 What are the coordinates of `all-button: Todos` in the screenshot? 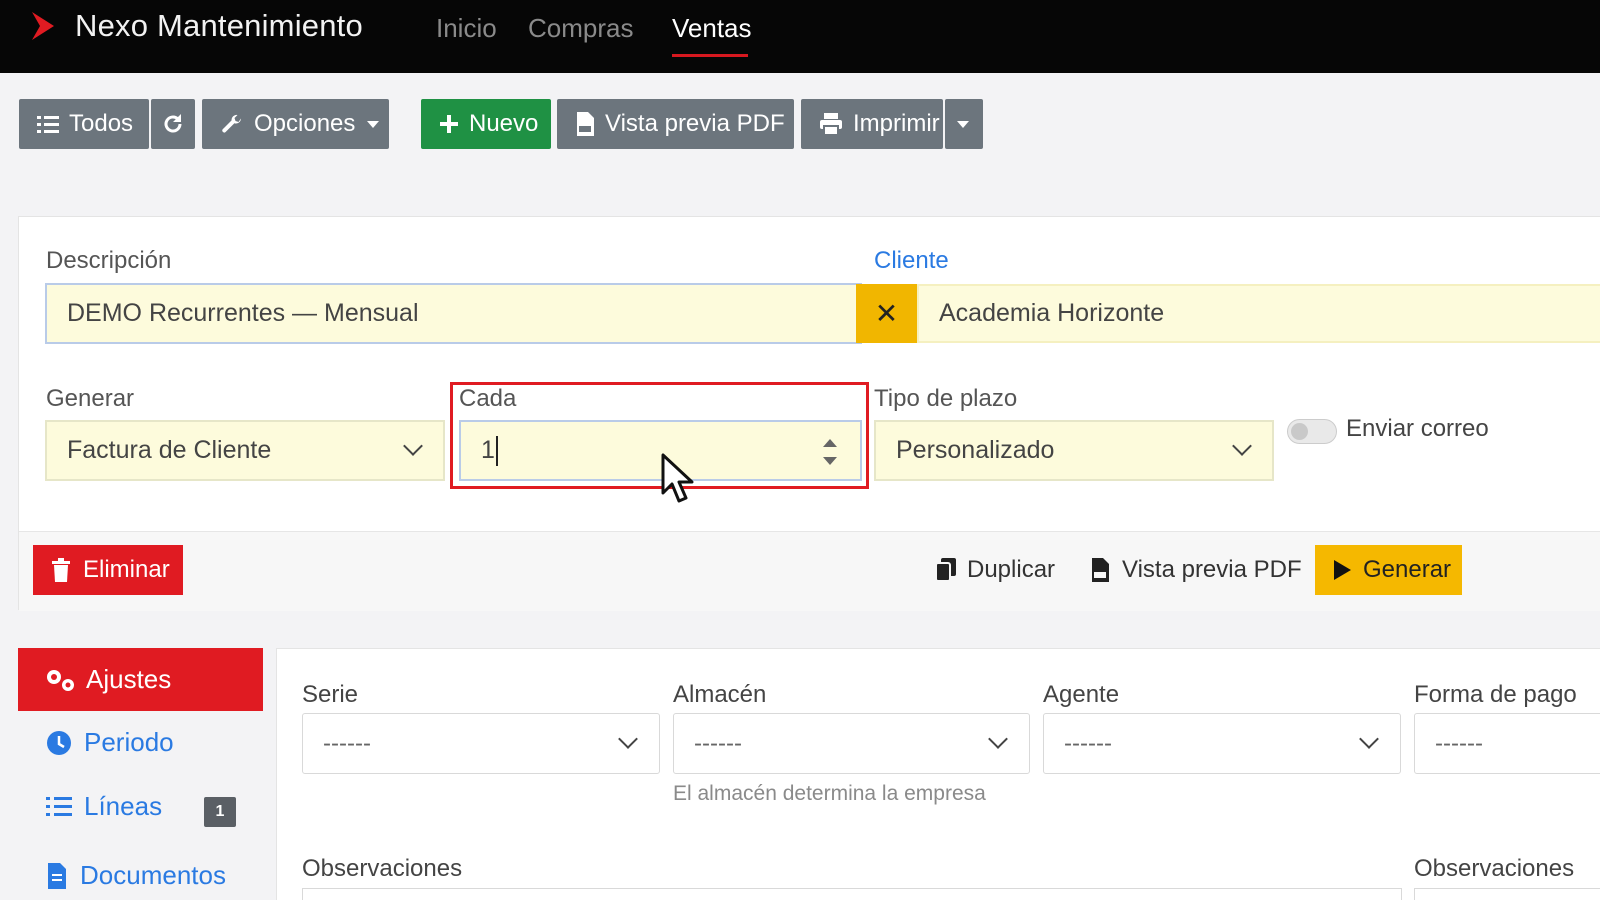 It's located at (84, 124).